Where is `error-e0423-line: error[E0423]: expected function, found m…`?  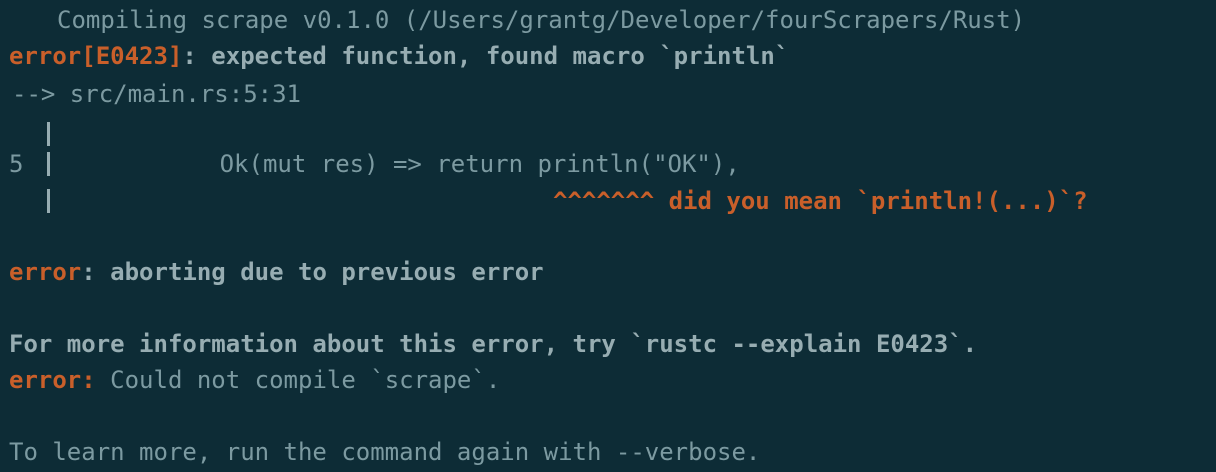 error-e0423-line: error[E0423]: expected function, found m… is located at coordinates (399, 56).